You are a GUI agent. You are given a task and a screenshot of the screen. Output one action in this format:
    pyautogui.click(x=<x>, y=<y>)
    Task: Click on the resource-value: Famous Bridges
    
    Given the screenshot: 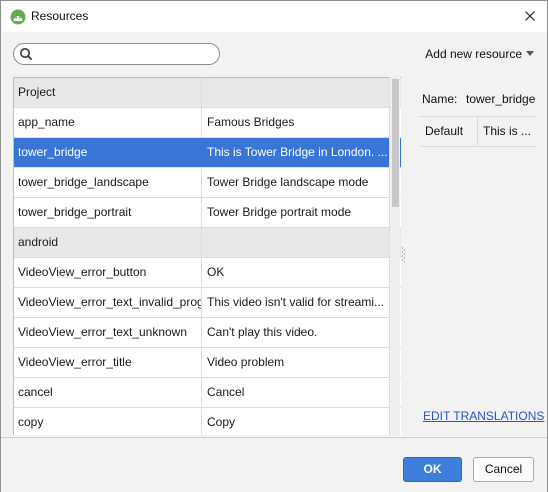 What is the action you would take?
    pyautogui.click(x=251, y=122)
    